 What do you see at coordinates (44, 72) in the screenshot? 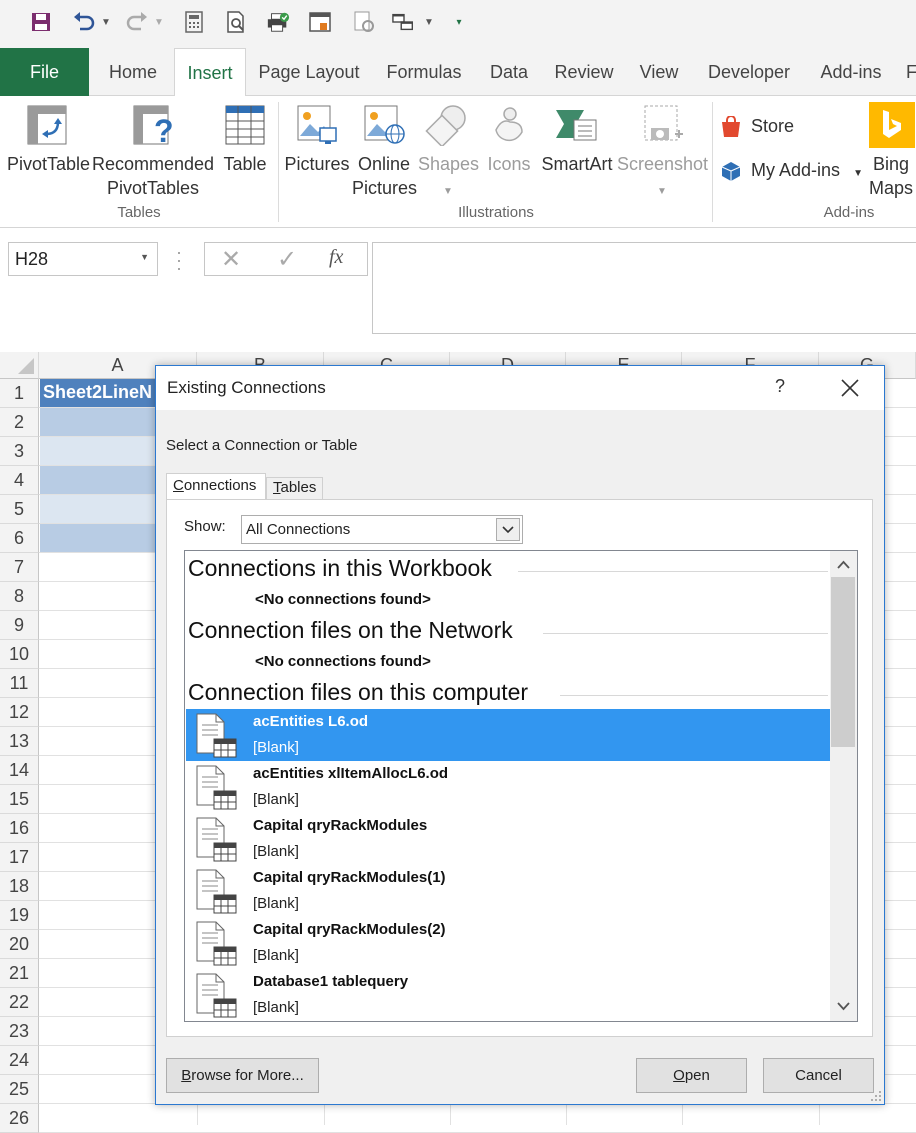
I see `tab-file: File` at bounding box center [44, 72].